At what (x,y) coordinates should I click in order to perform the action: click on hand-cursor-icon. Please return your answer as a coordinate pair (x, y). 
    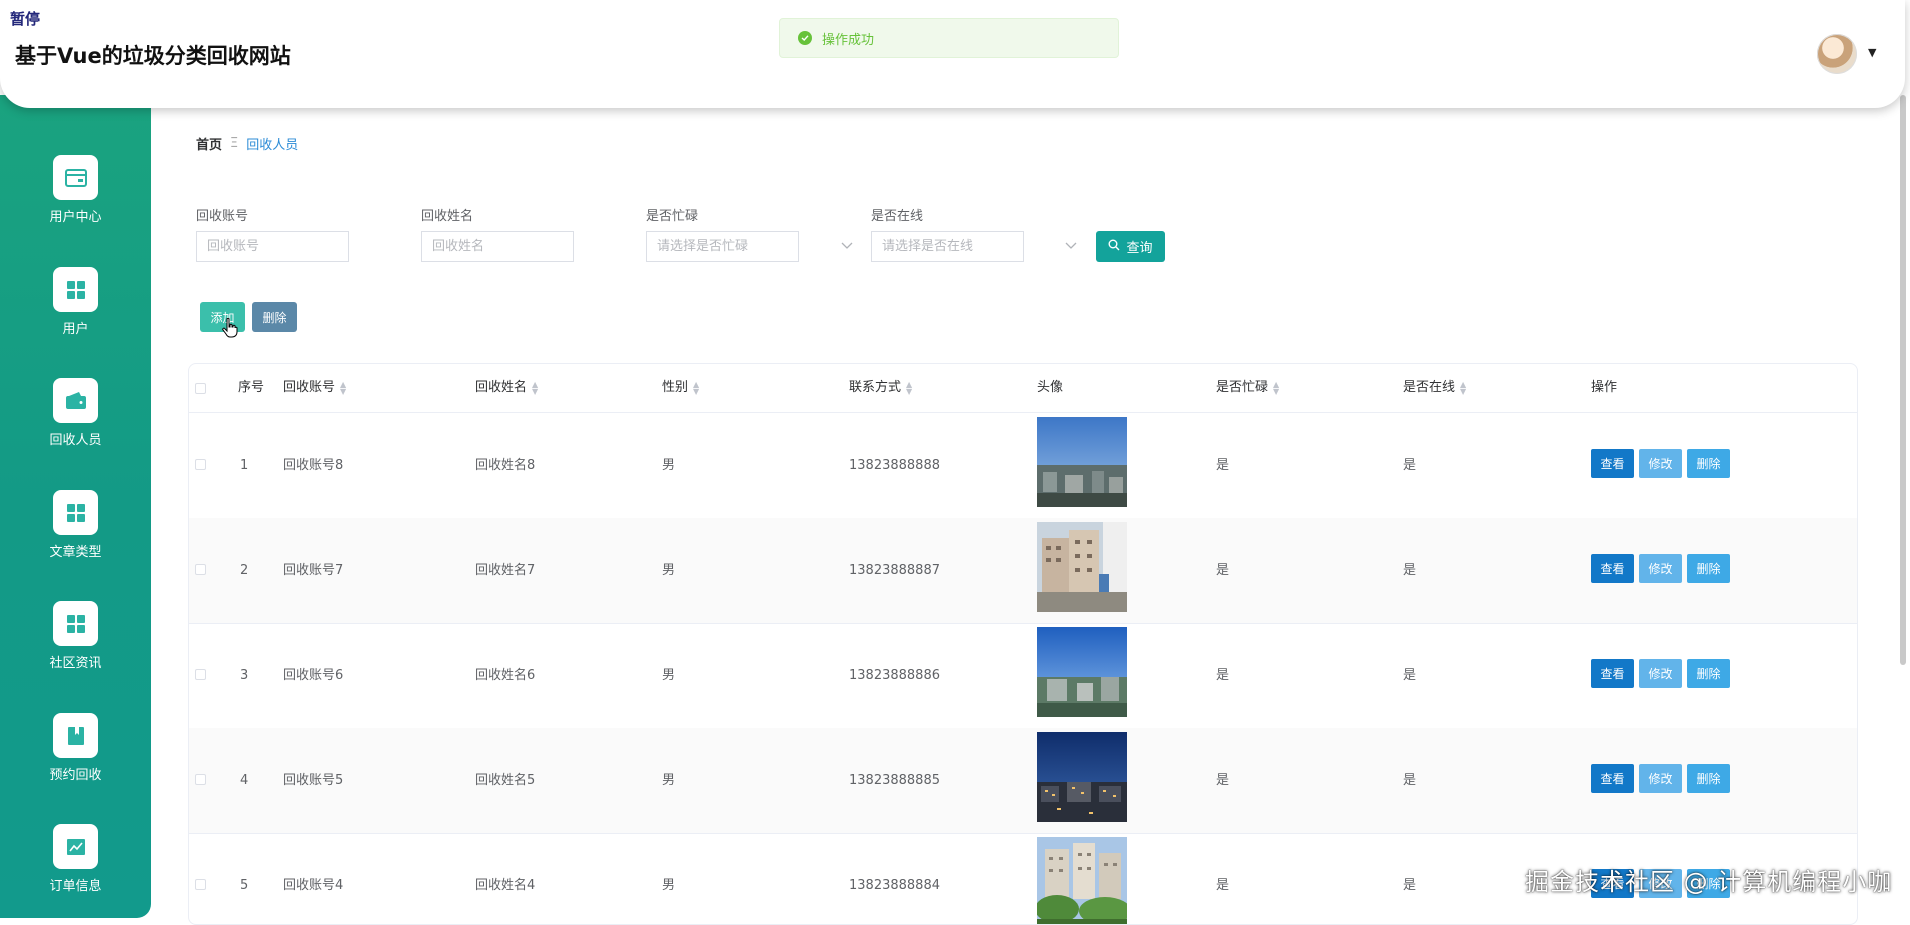
    Looking at the image, I should click on (230, 329).